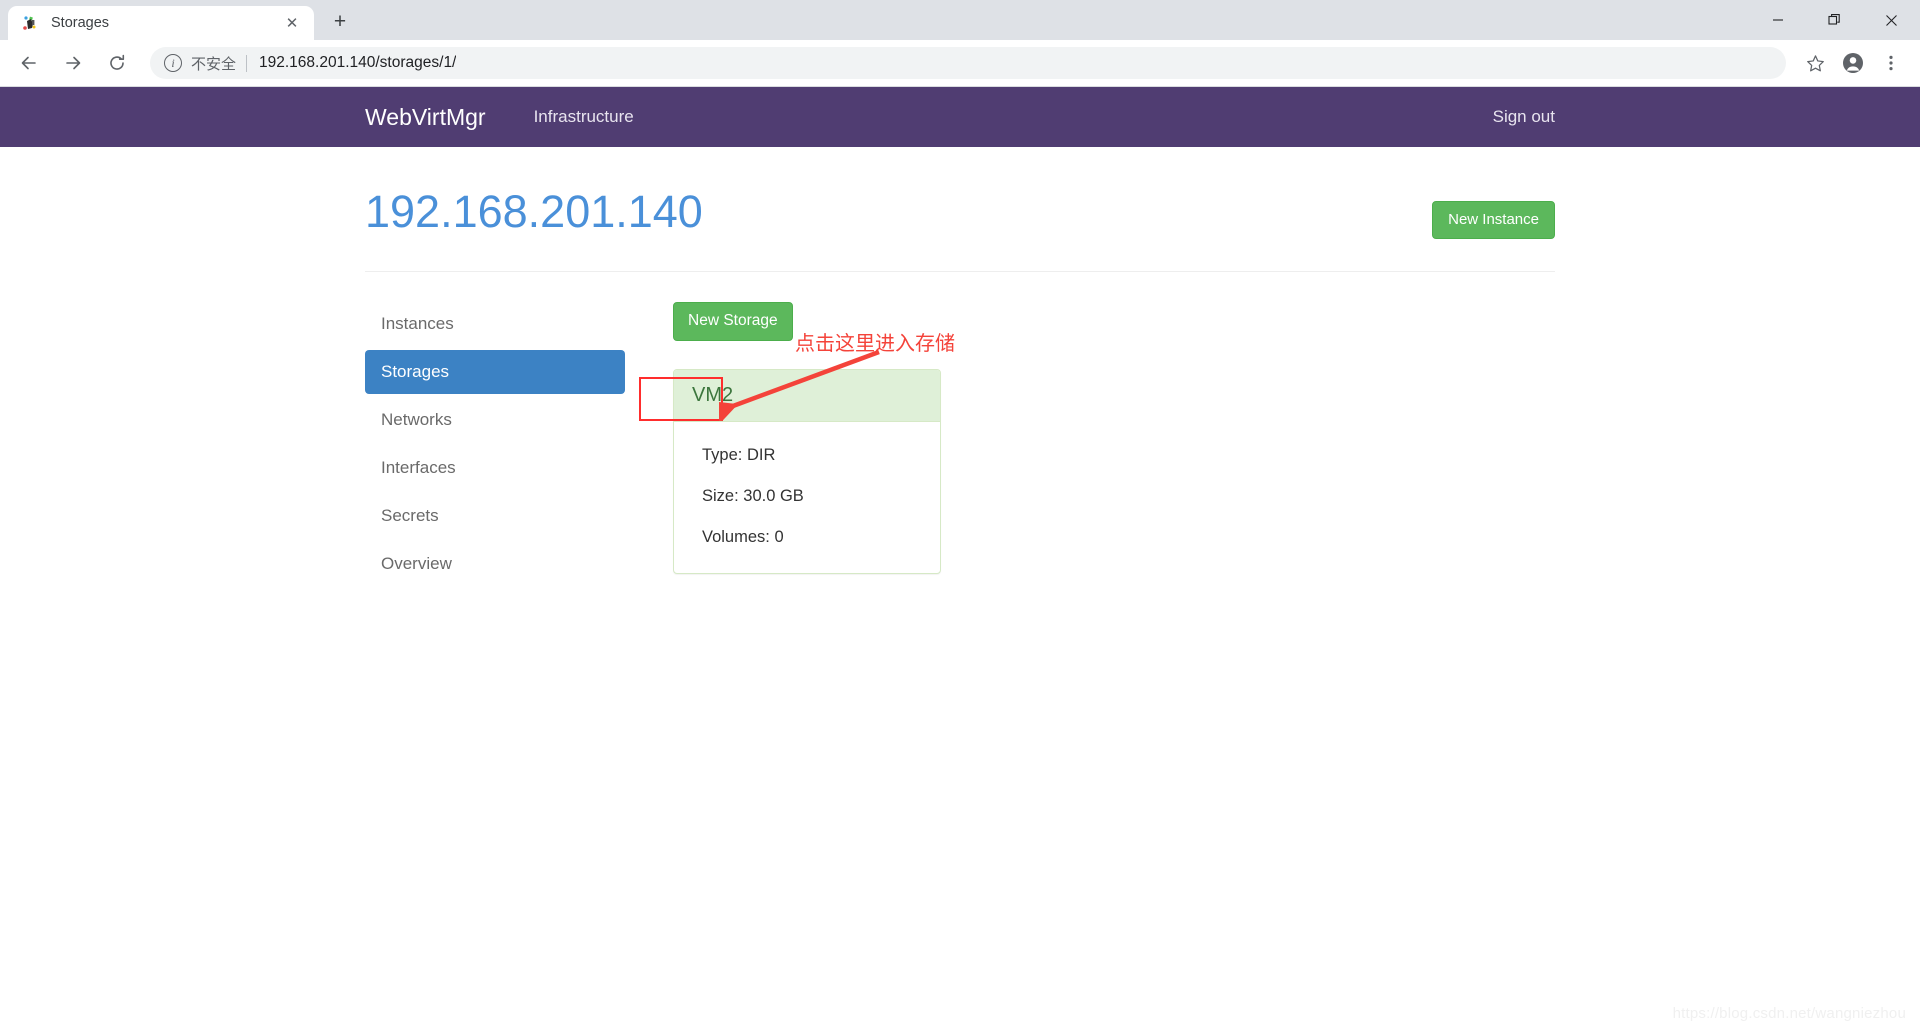  What do you see at coordinates (807, 395) in the screenshot?
I see `storage-card-header: VM2` at bounding box center [807, 395].